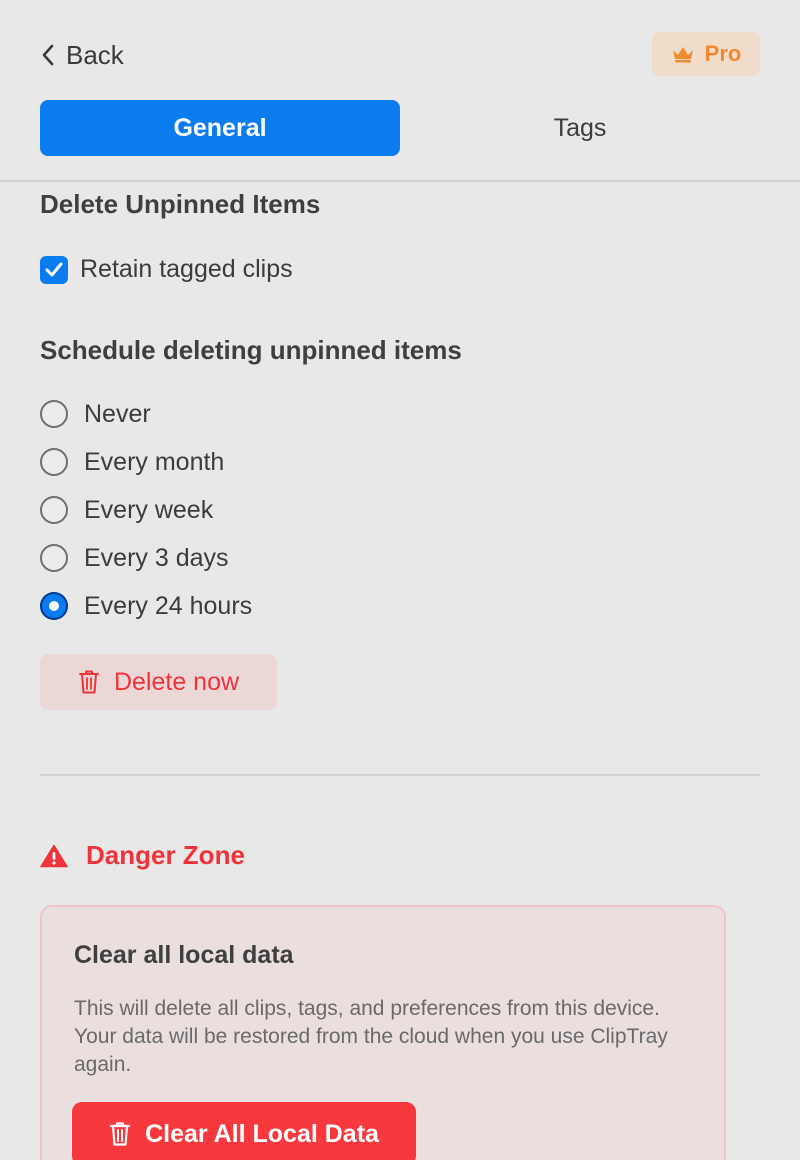 The image size is (800, 1160). What do you see at coordinates (262, 1133) in the screenshot?
I see `clear-button-label: Clear All Local Data` at bounding box center [262, 1133].